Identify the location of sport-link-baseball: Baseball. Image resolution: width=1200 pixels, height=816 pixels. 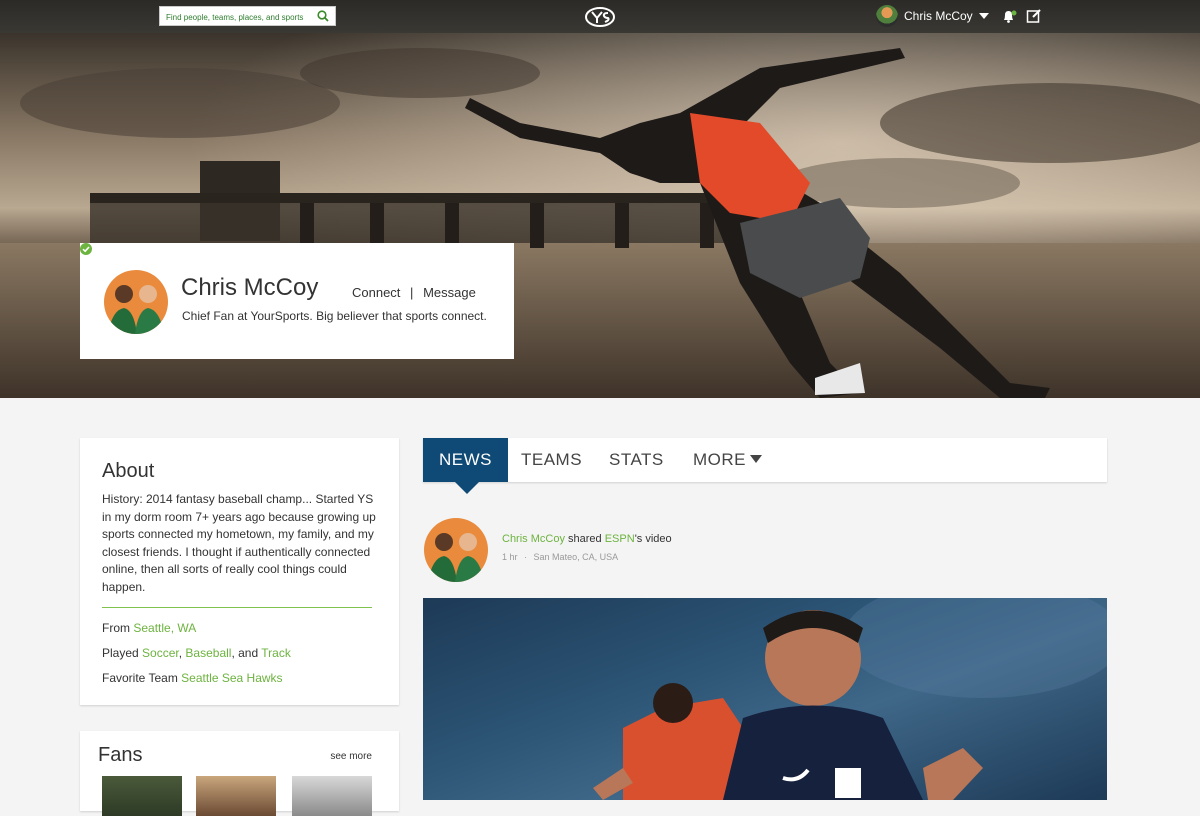
(208, 653).